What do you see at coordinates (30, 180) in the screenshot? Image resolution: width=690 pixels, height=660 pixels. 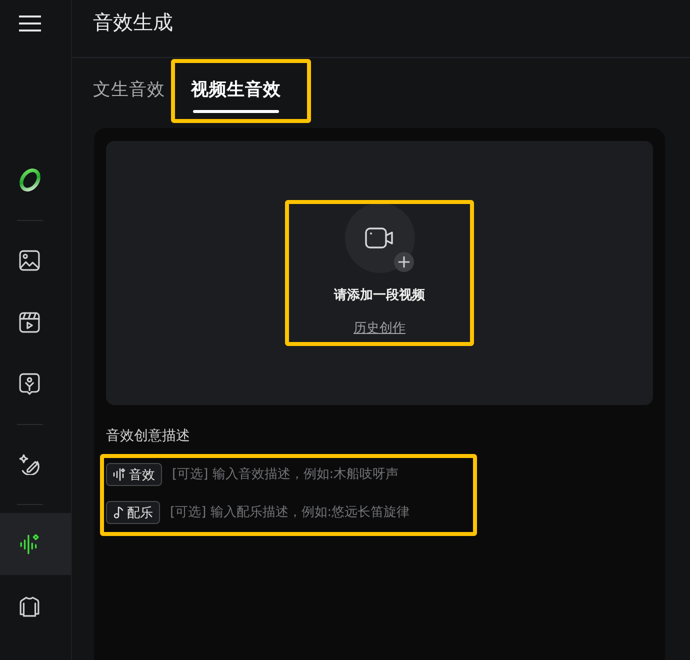 I see `logo-icon` at bounding box center [30, 180].